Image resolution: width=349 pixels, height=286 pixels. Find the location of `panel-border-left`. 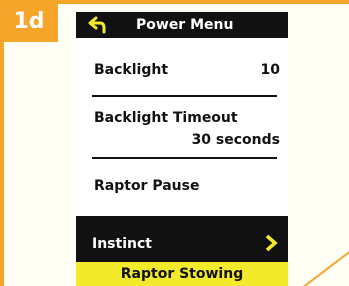

panel-border-left is located at coordinates (2, 143).